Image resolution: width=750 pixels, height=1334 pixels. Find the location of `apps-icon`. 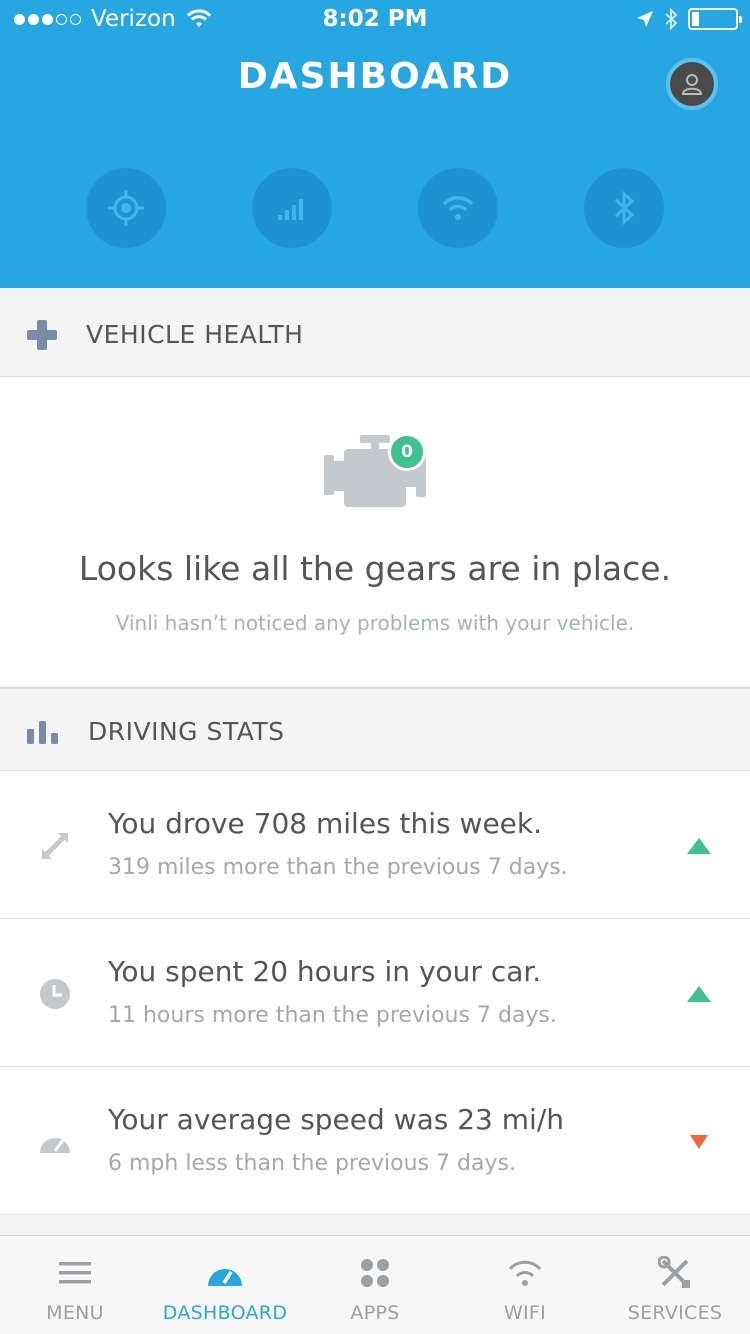

apps-icon is located at coordinates (375, 1273).